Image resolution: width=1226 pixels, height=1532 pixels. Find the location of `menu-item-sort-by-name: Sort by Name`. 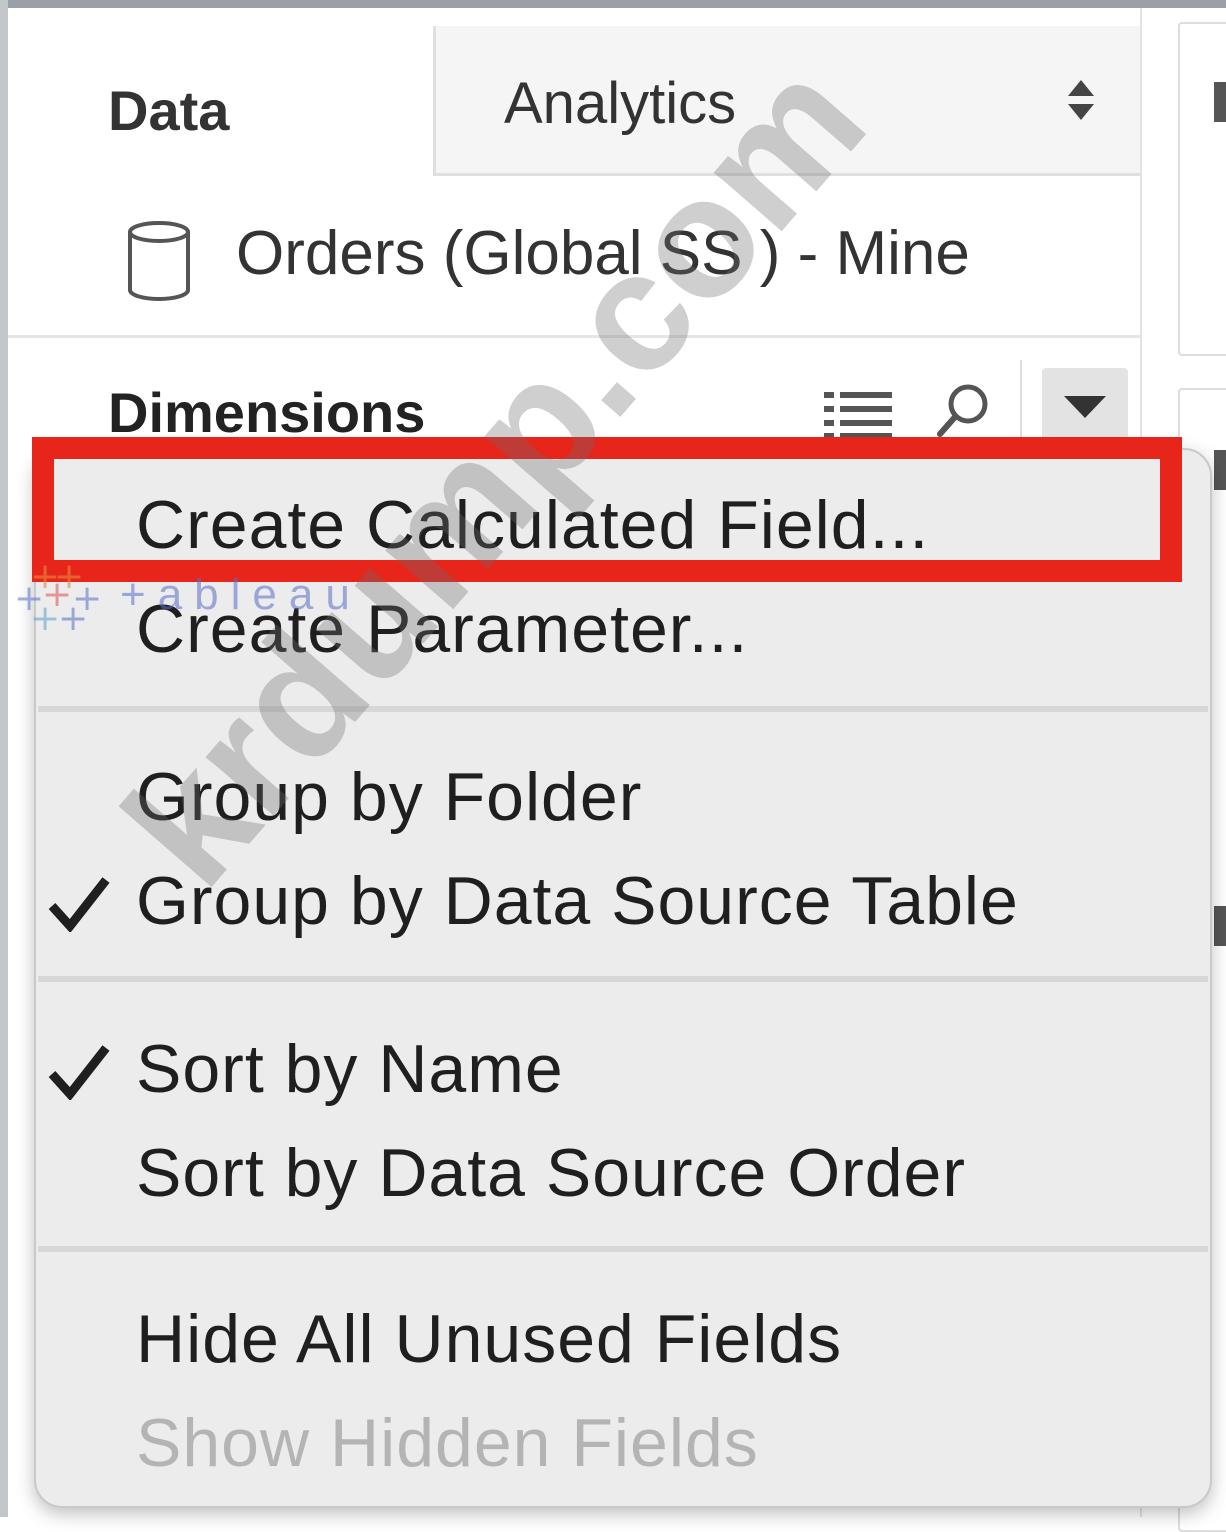

menu-item-sort-by-name: Sort by Name is located at coordinates (623, 1070).